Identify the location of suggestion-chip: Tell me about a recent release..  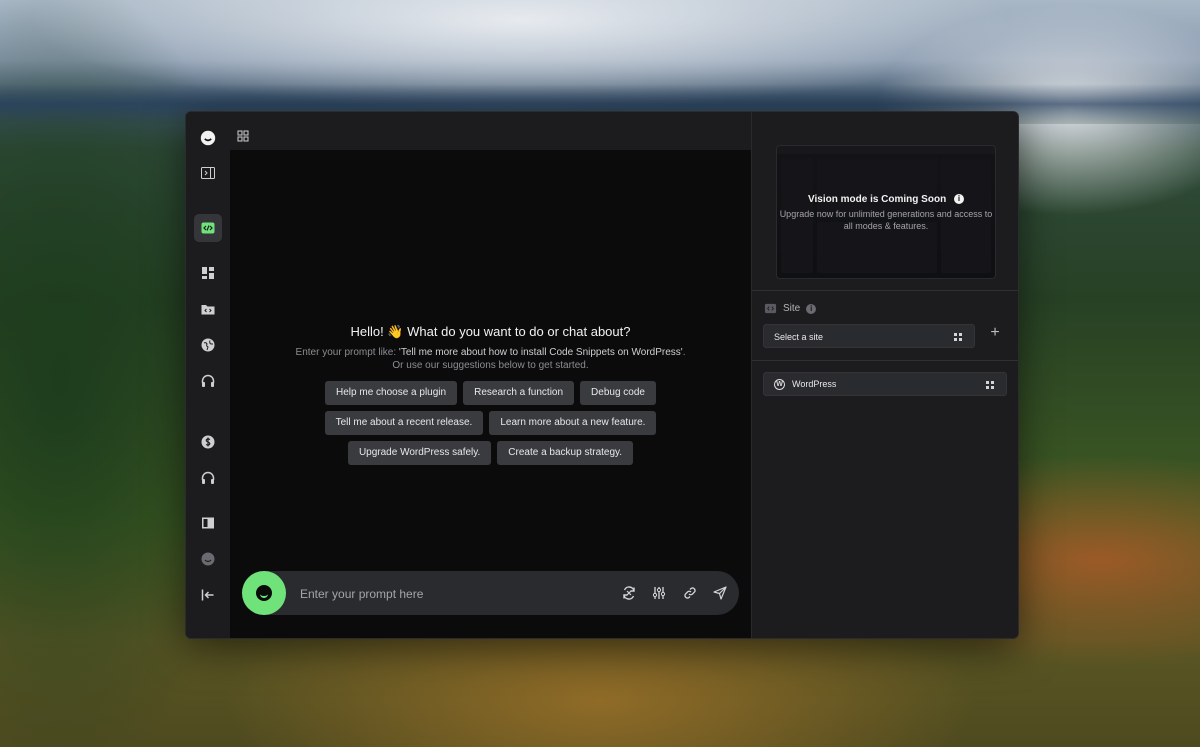
(404, 423).